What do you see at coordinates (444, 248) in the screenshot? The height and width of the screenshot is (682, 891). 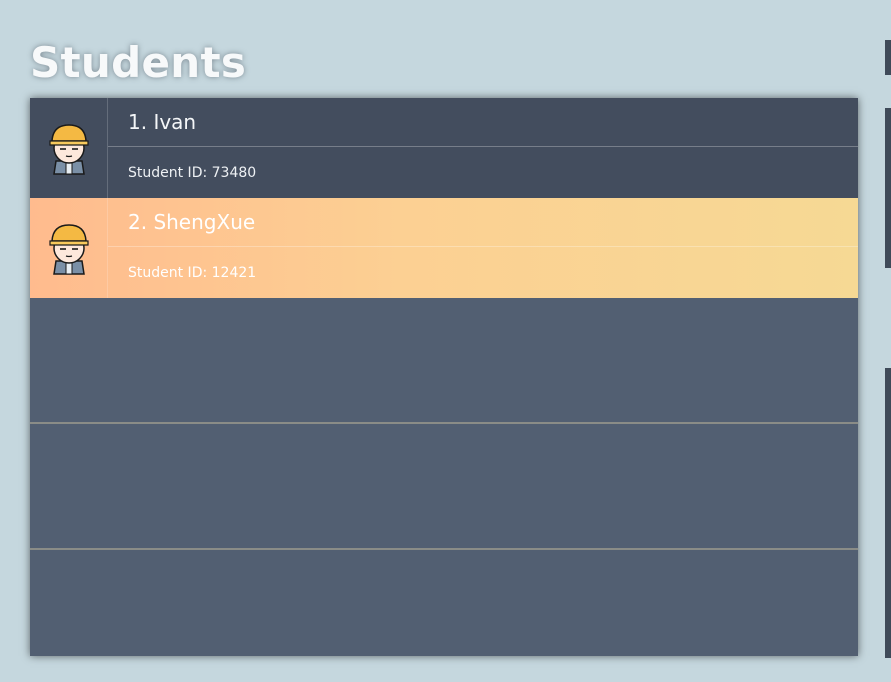 I see `student-card-selected: 2. ShengXue Student ID: 12421` at bounding box center [444, 248].